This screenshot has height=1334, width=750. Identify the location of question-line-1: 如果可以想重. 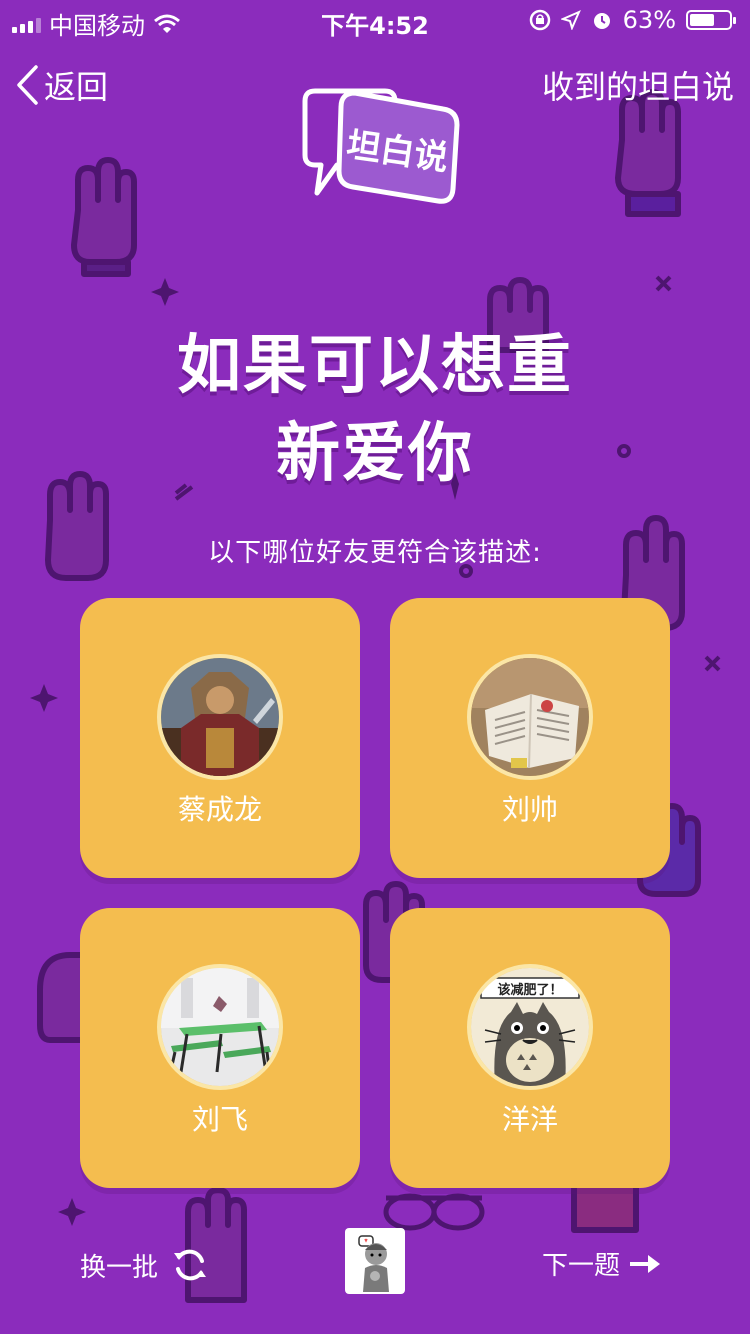
(375, 366).